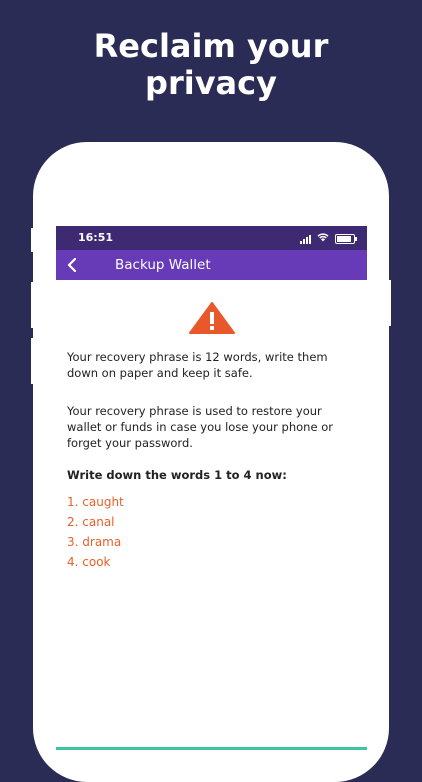 Image resolution: width=422 pixels, height=782 pixels. What do you see at coordinates (211, 265) in the screenshot?
I see `app-bar: Backup Wallet` at bounding box center [211, 265].